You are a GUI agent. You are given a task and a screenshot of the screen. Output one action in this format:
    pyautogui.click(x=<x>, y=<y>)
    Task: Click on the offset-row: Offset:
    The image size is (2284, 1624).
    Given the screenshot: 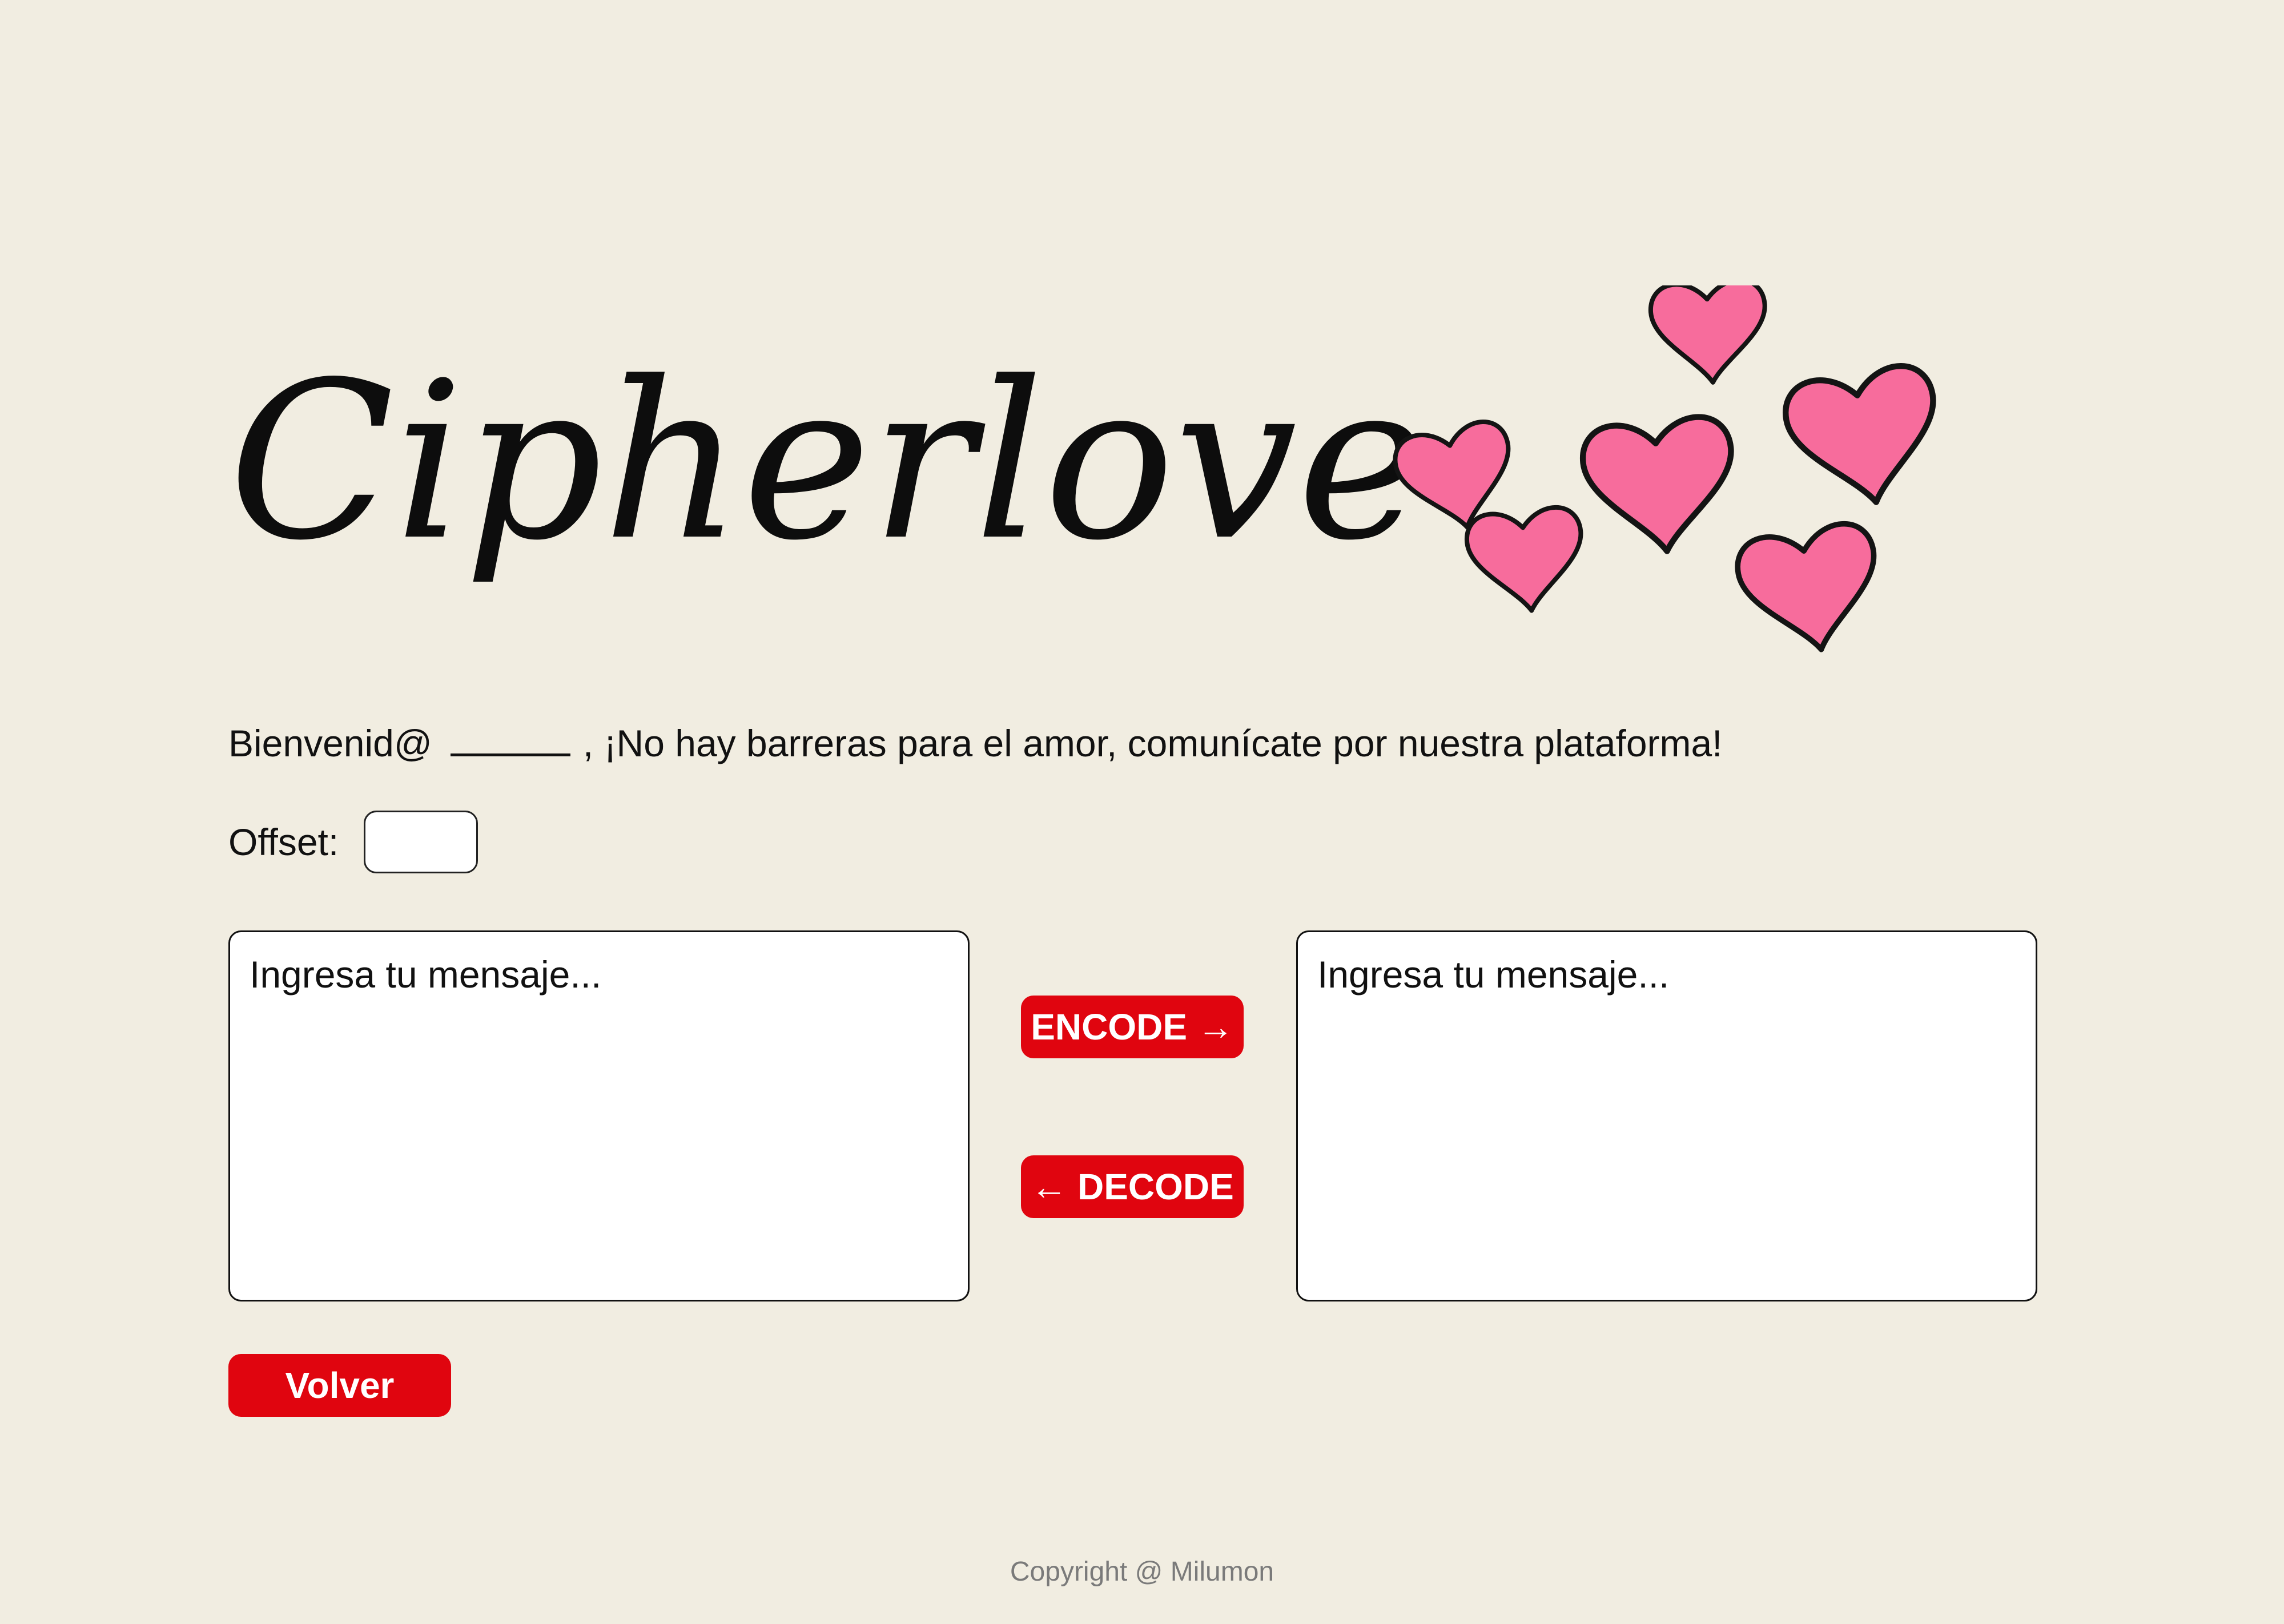 What is the action you would take?
    pyautogui.click(x=353, y=842)
    